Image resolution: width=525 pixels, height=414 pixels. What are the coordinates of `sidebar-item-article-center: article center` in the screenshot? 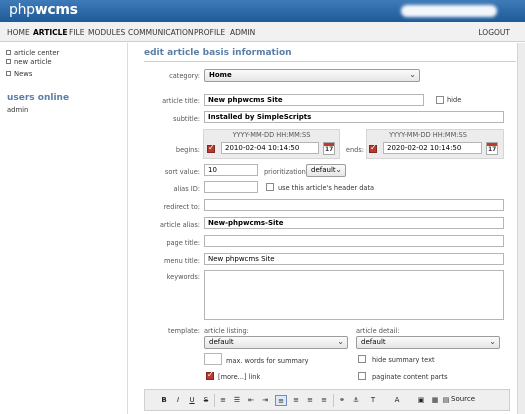 It's located at (32, 53).